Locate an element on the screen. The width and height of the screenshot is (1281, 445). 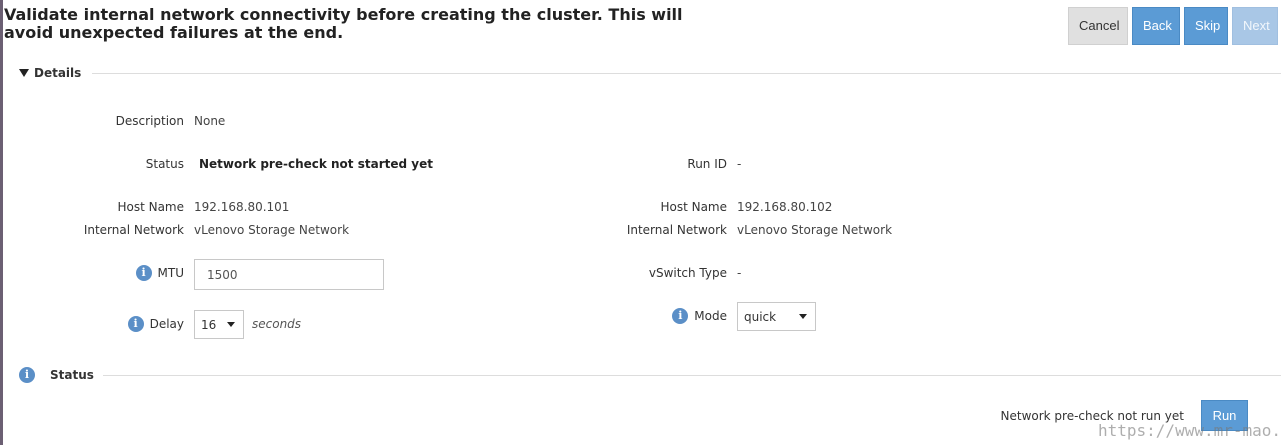
details-divider is located at coordinates (686, 73).